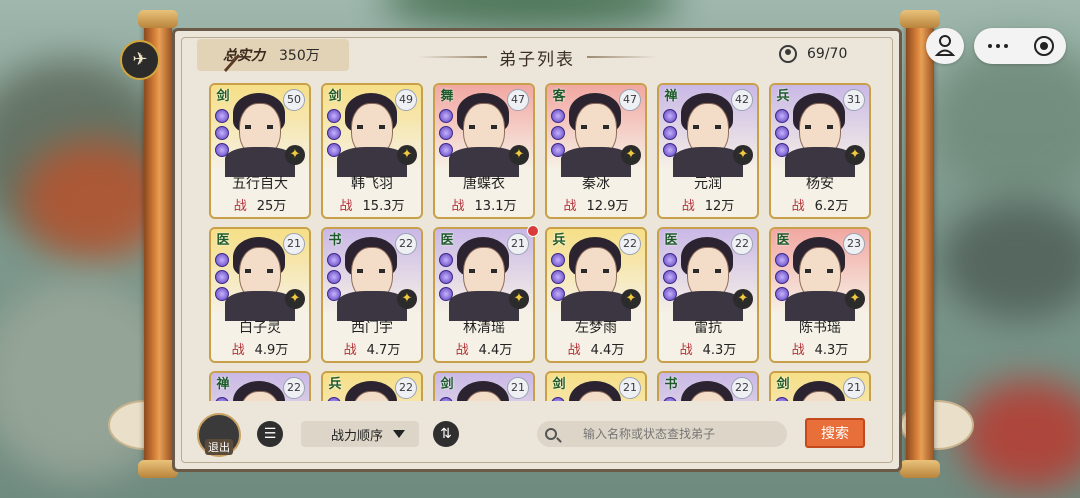  What do you see at coordinates (372, 348) in the screenshot?
I see `disciple-power: 战 4.7万` at bounding box center [372, 348].